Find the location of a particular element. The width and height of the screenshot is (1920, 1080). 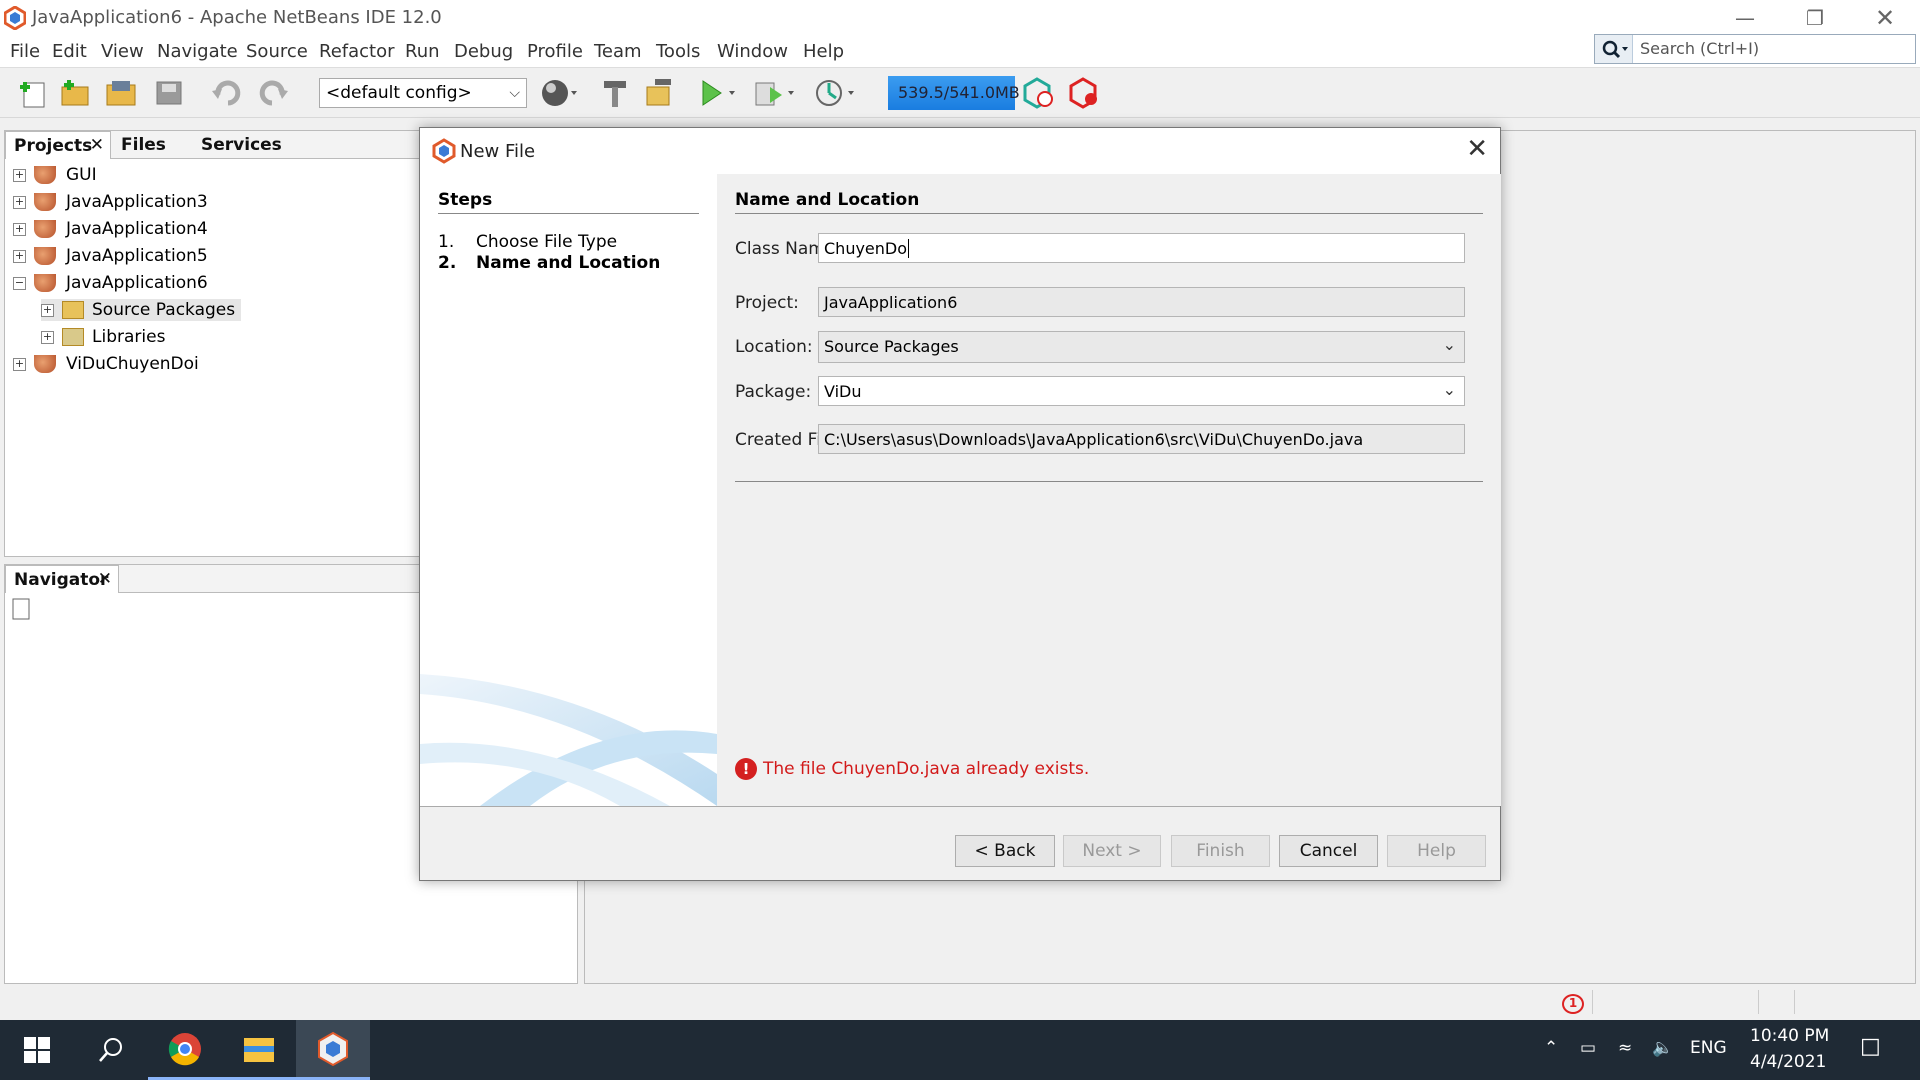

menu-team: Team is located at coordinates (618, 51).